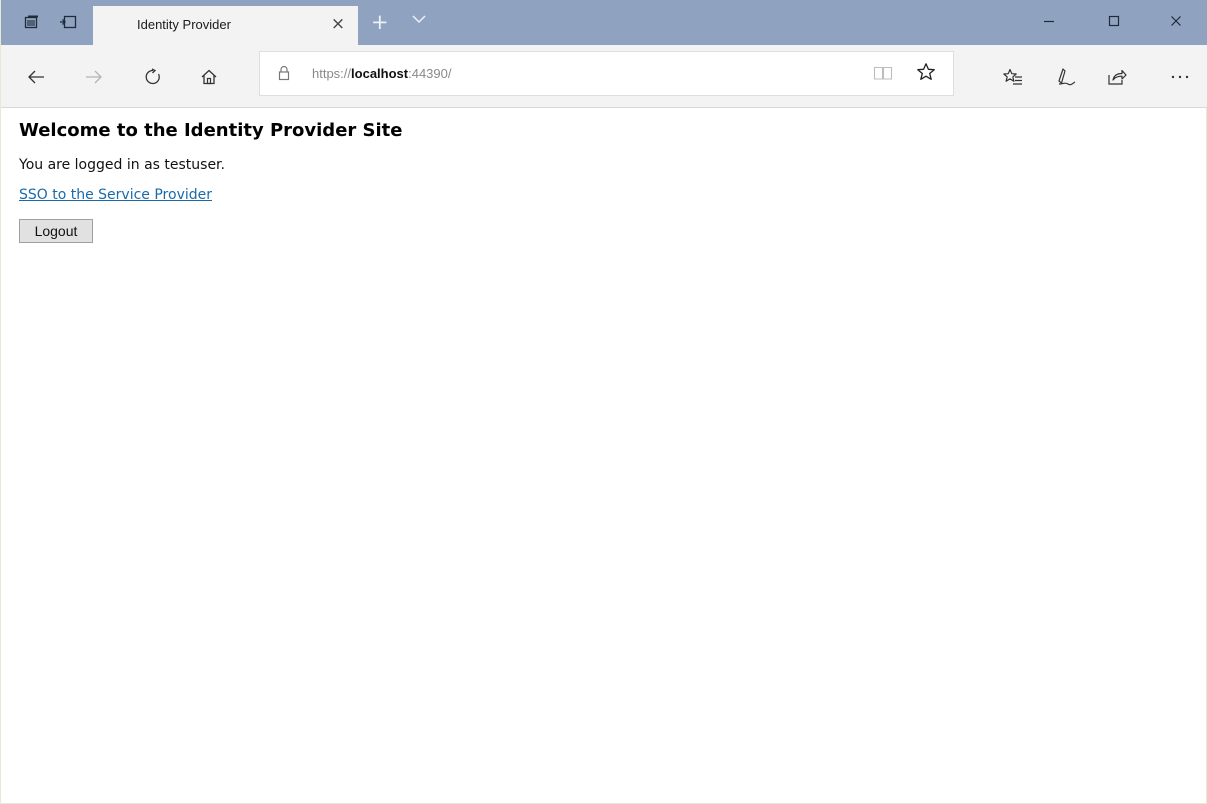 This screenshot has width=1207, height=804. Describe the element at coordinates (1049, 21) in the screenshot. I see `minimize-icon` at that location.